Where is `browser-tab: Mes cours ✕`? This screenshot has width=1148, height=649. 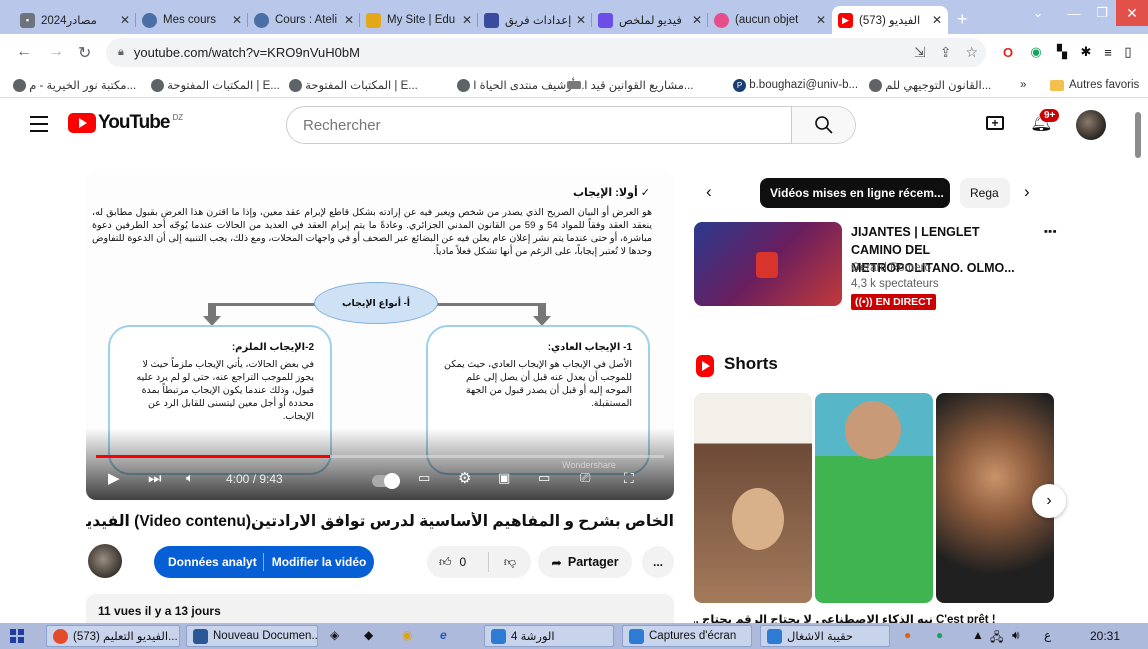 browser-tab: Mes cours ✕ is located at coordinates (192, 20).